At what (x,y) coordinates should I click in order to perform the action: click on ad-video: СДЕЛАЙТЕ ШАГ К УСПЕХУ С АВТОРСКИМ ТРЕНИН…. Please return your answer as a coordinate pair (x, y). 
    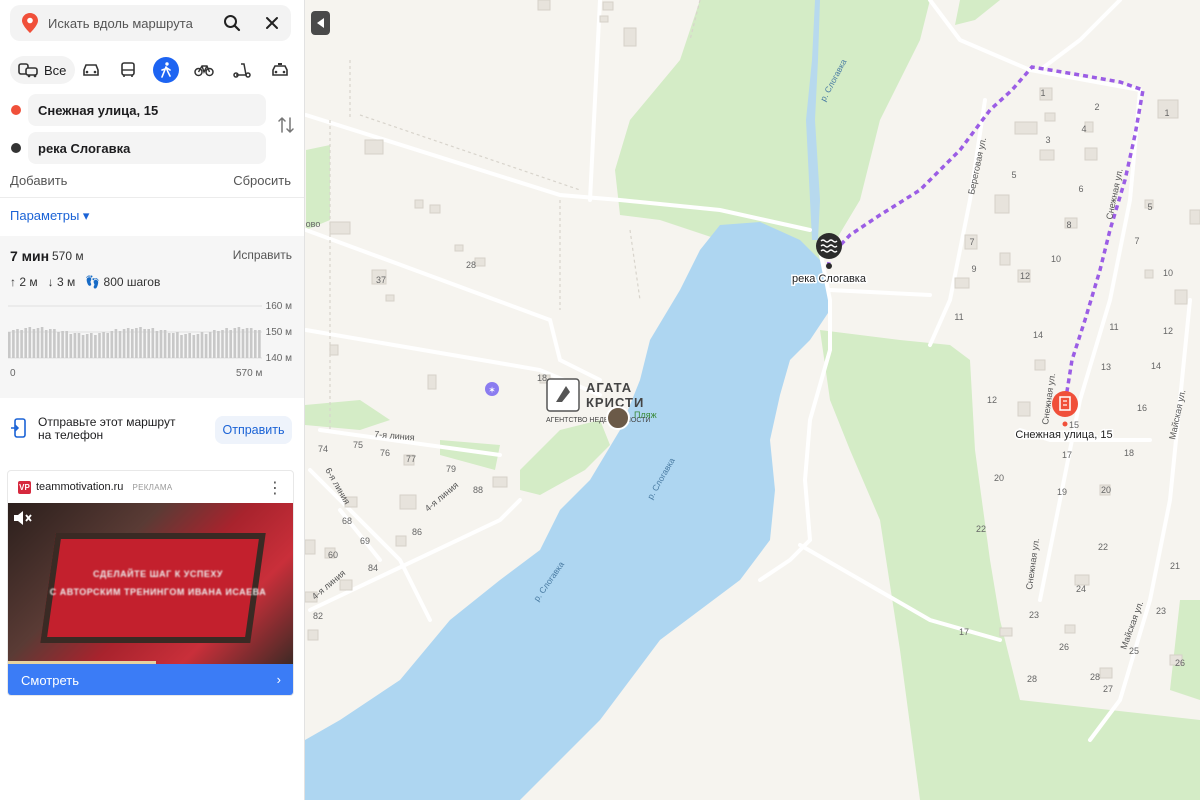
    Looking at the image, I should click on (150, 583).